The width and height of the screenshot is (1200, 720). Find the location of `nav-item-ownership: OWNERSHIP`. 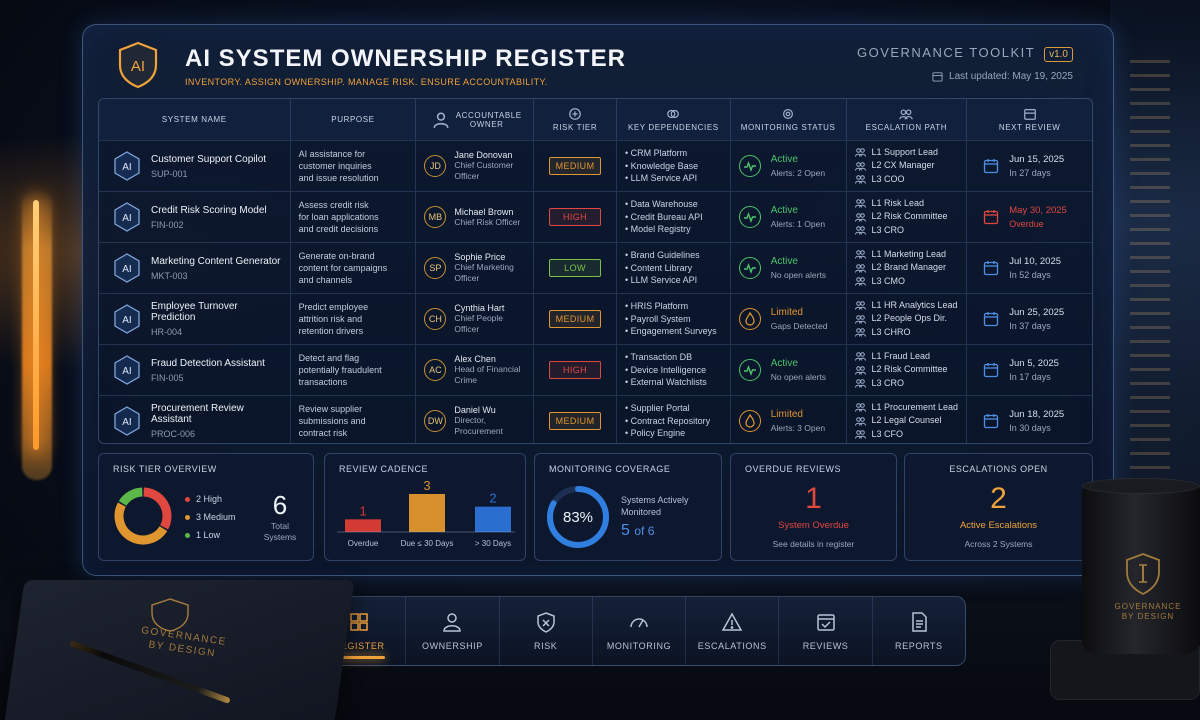

nav-item-ownership: OWNERSHIP is located at coordinates (451, 631).